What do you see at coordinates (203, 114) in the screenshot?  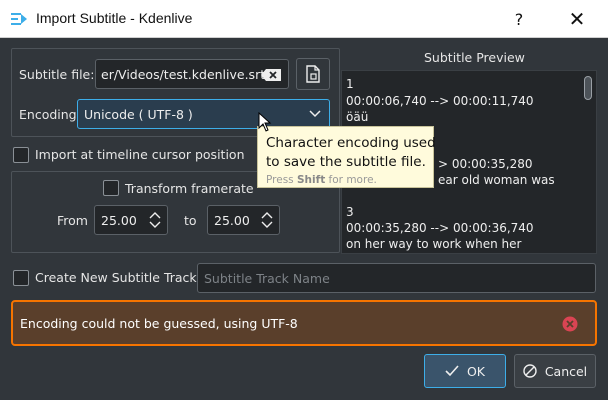 I see `encoding-select: Unicode ( UTF-8 )` at bounding box center [203, 114].